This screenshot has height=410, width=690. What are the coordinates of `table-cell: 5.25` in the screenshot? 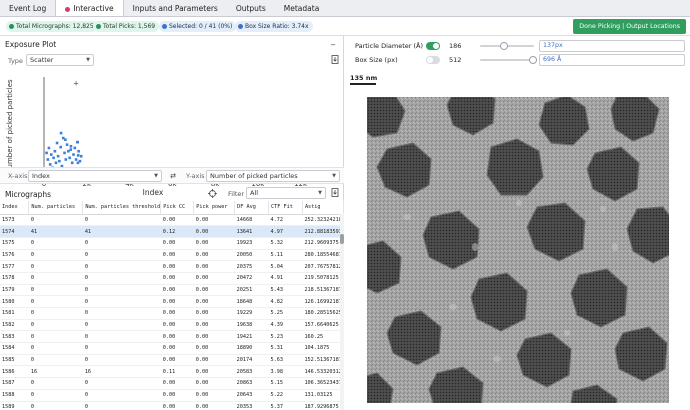 It's located at (285, 313).